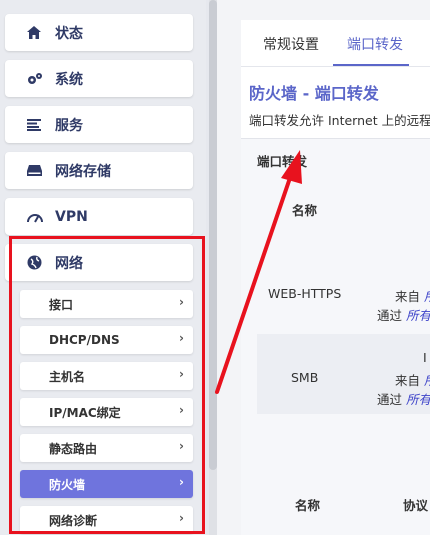 This screenshot has height=535, width=430. What do you see at coordinates (282, 161) in the screenshot?
I see `section-title: 端口转发` at bounding box center [282, 161].